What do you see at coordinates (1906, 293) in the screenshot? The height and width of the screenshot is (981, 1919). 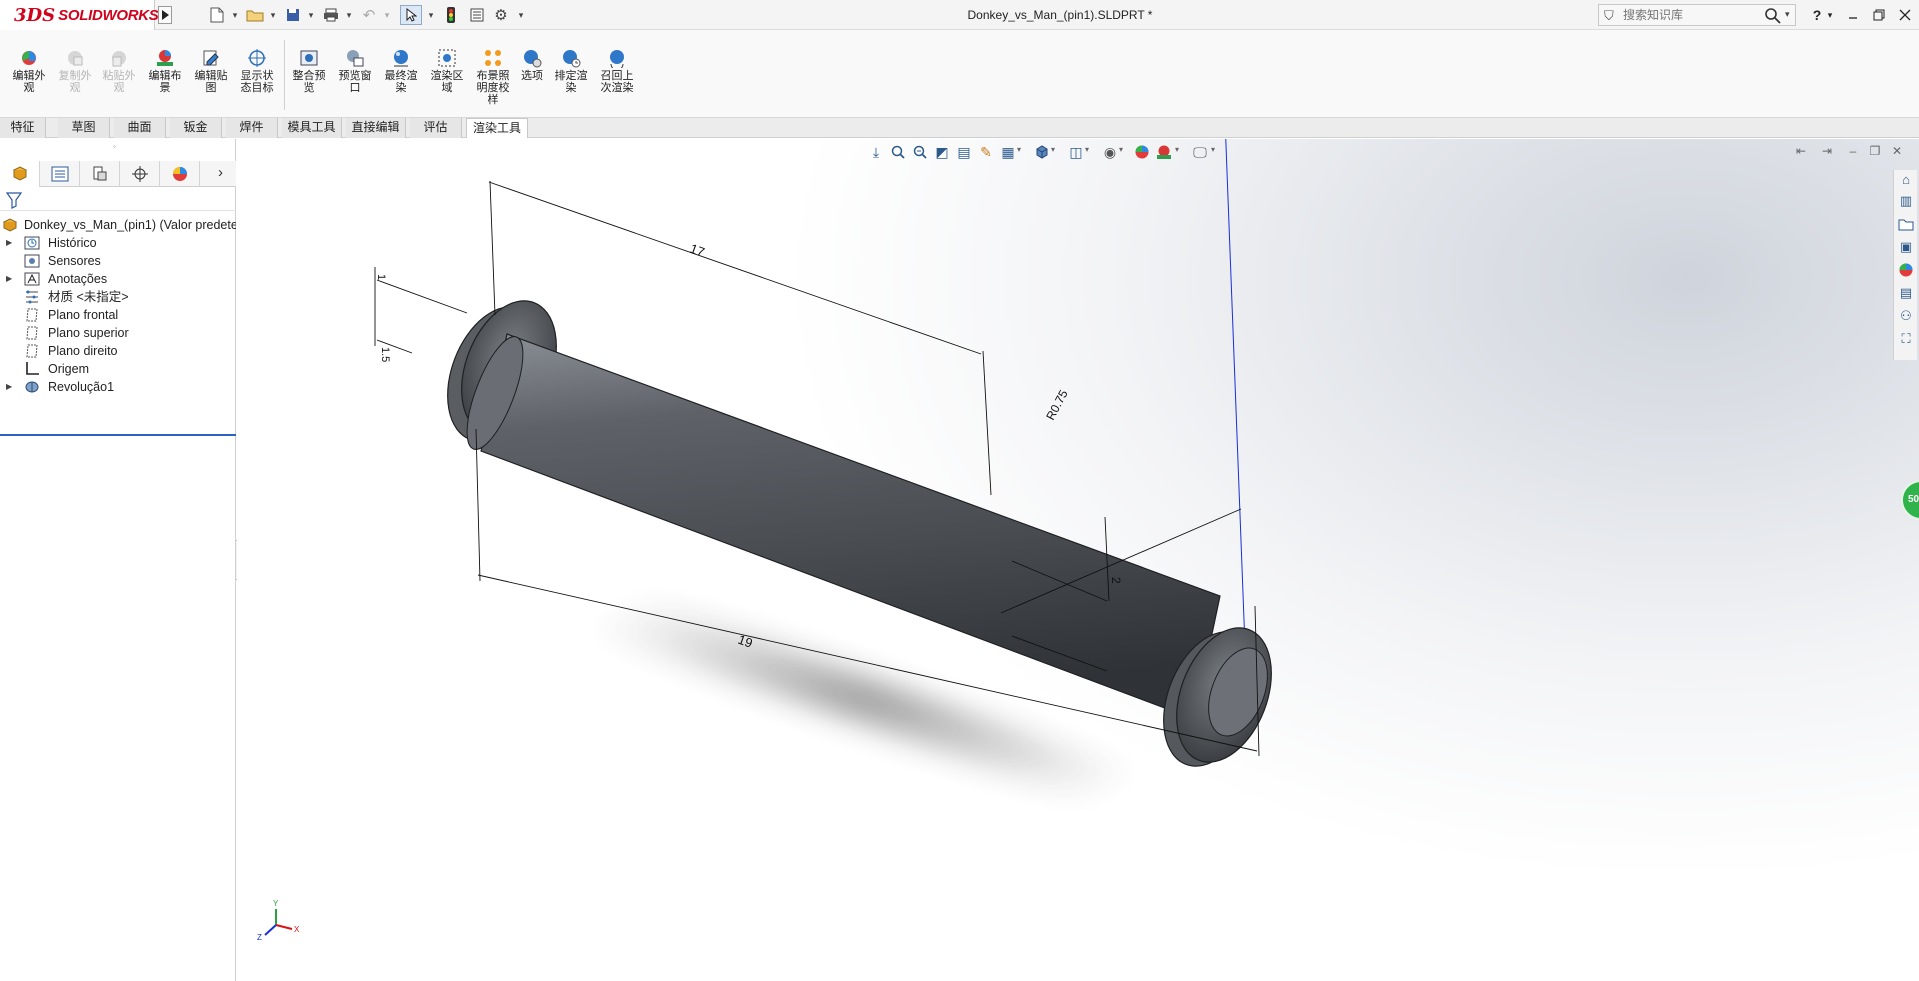 I see `custom-properties-icon: ▤` at bounding box center [1906, 293].